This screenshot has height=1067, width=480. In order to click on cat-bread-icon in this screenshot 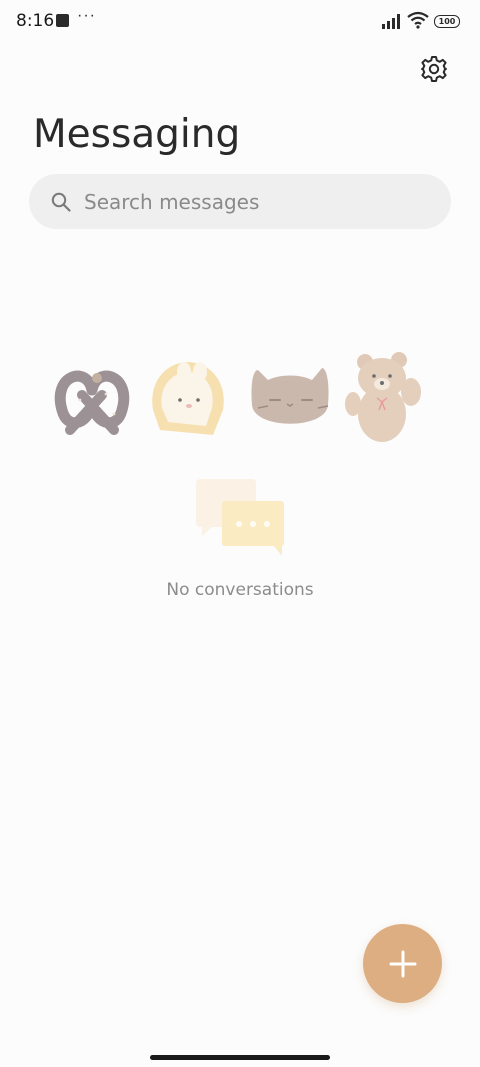, I will do `click(290, 396)`.